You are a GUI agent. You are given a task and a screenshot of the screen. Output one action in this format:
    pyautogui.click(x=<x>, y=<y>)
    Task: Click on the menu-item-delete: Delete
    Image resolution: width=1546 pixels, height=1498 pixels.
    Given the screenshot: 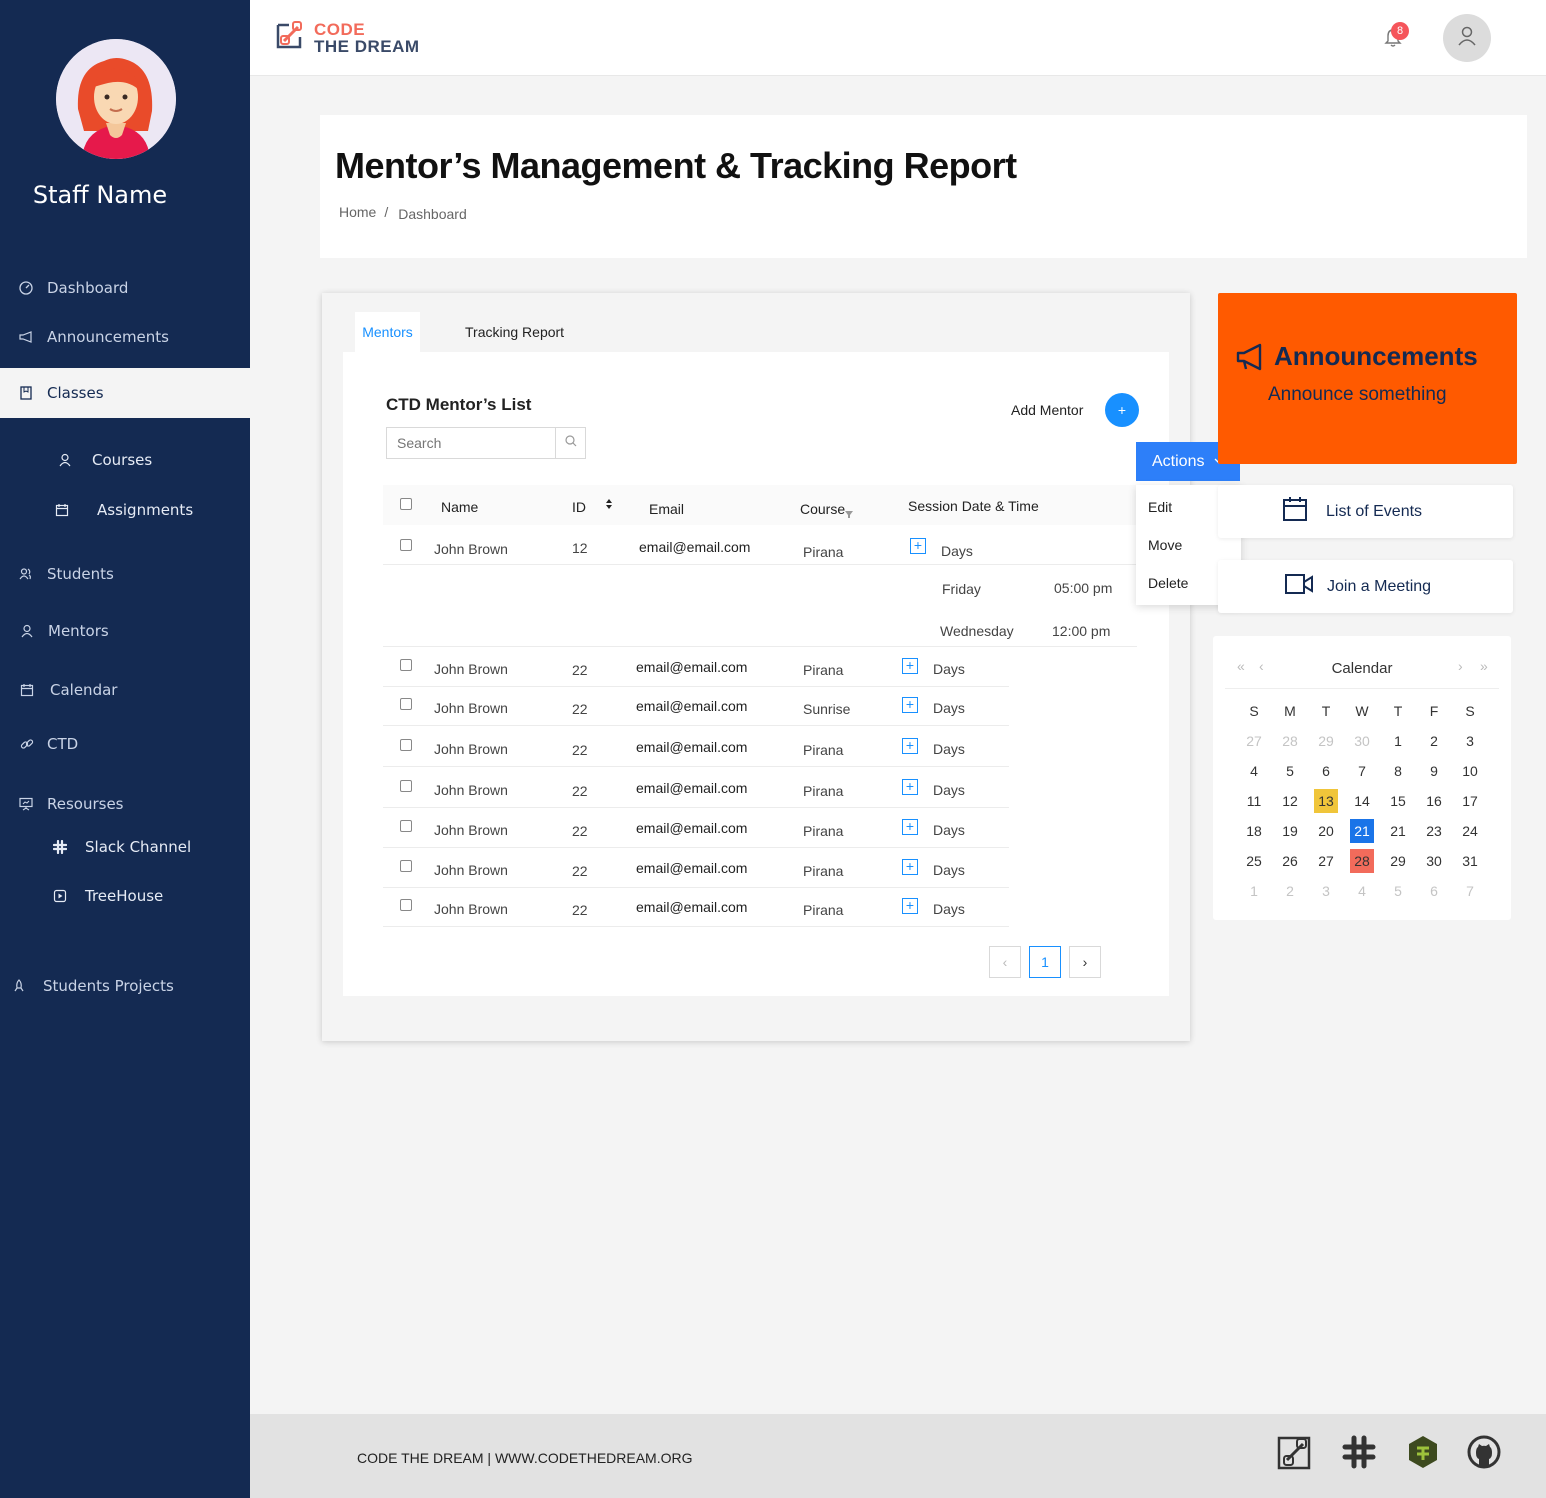 What is the action you would take?
    pyautogui.click(x=1168, y=583)
    